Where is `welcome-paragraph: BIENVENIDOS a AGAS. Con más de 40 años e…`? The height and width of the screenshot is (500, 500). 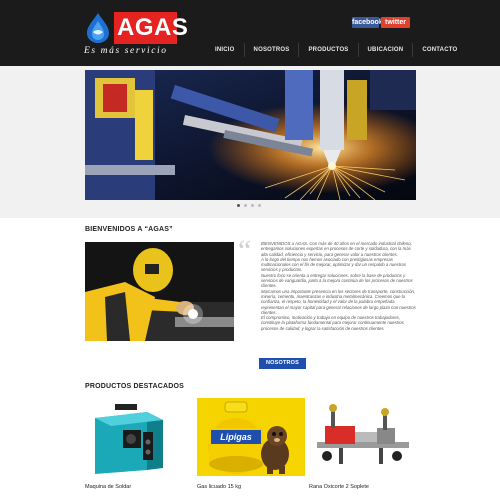
welcome-paragraph: BIENVENIDOS a AGAS. Con más de 40 años e… is located at coordinates (336, 249).